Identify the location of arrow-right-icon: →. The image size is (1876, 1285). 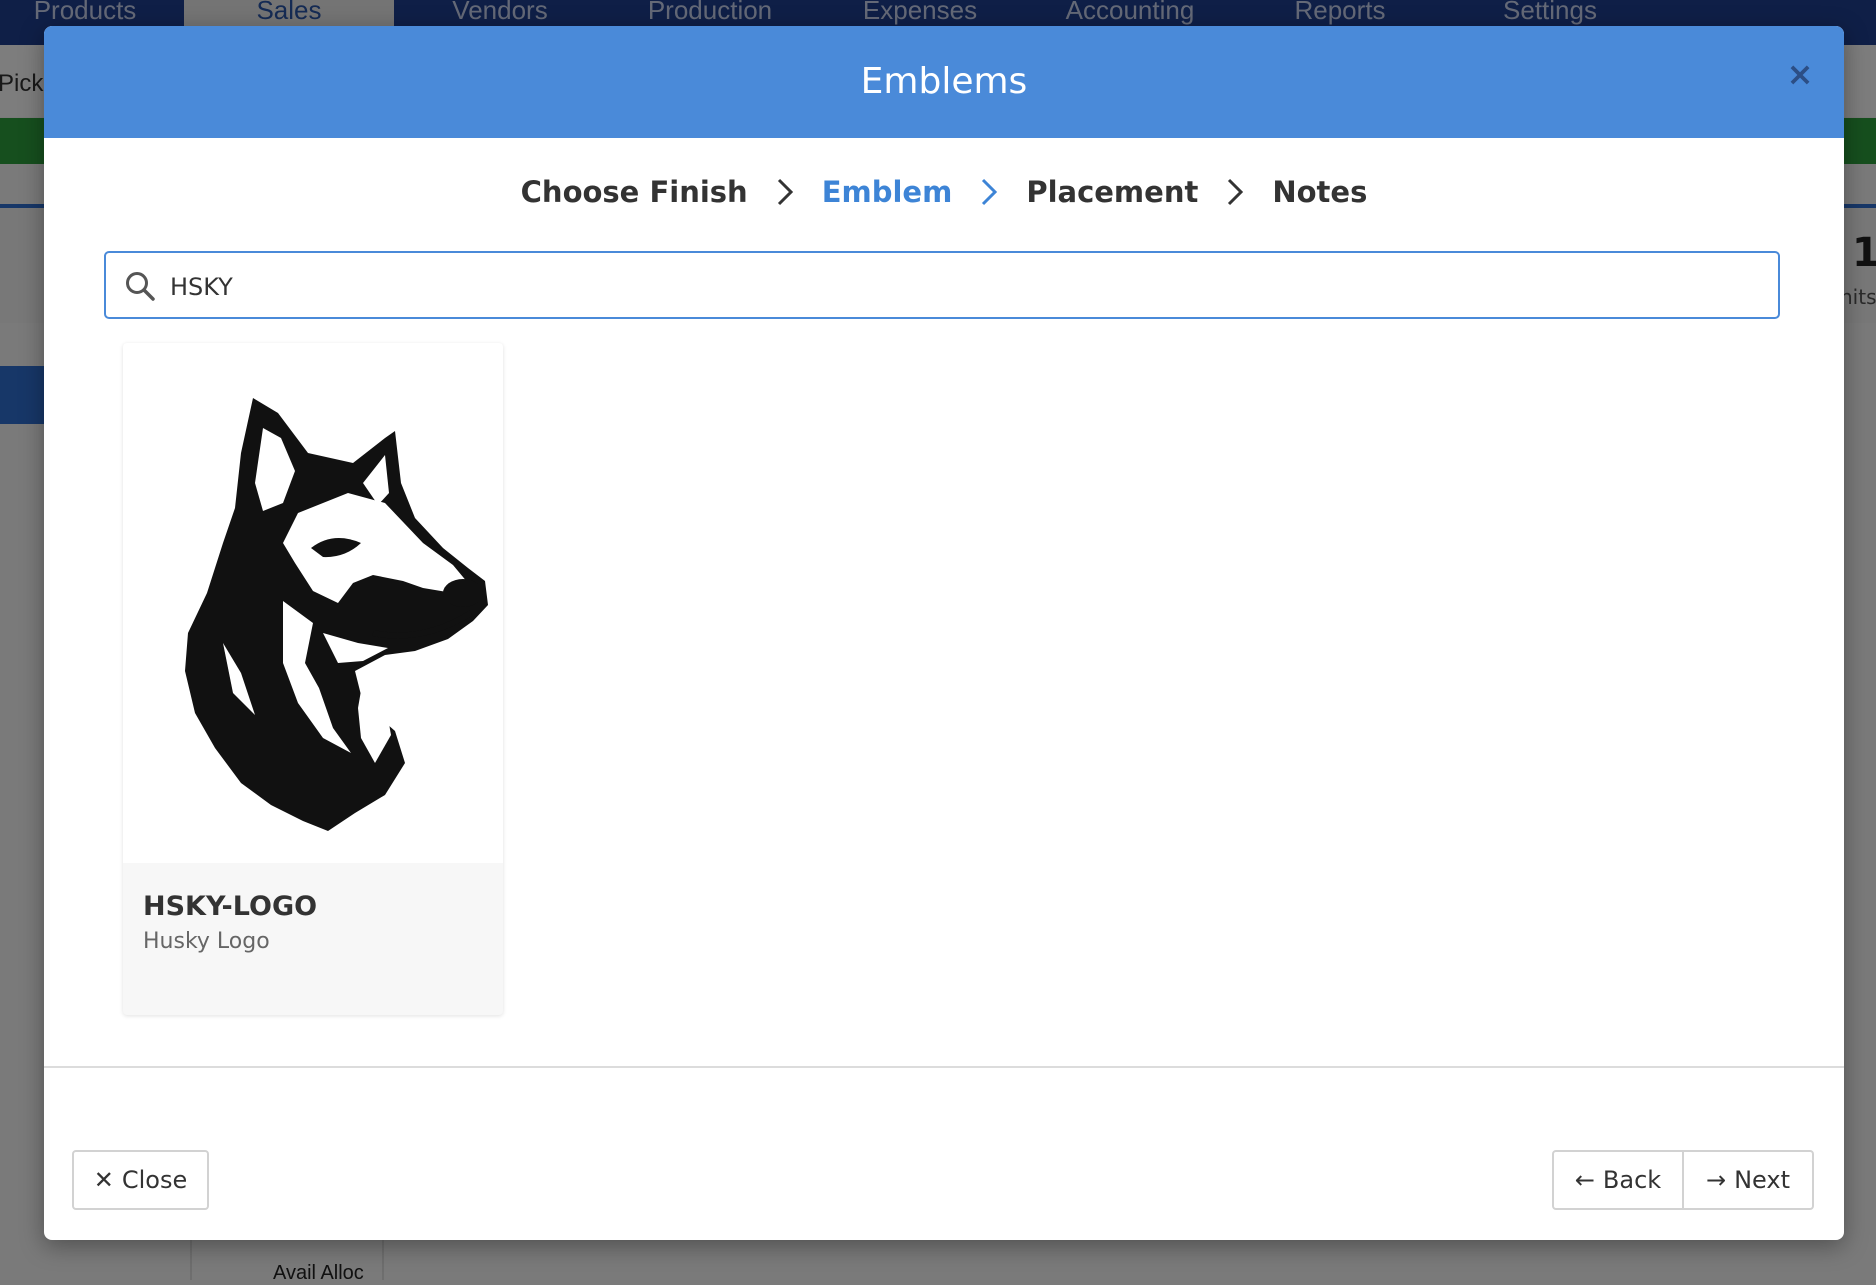
(1716, 1180).